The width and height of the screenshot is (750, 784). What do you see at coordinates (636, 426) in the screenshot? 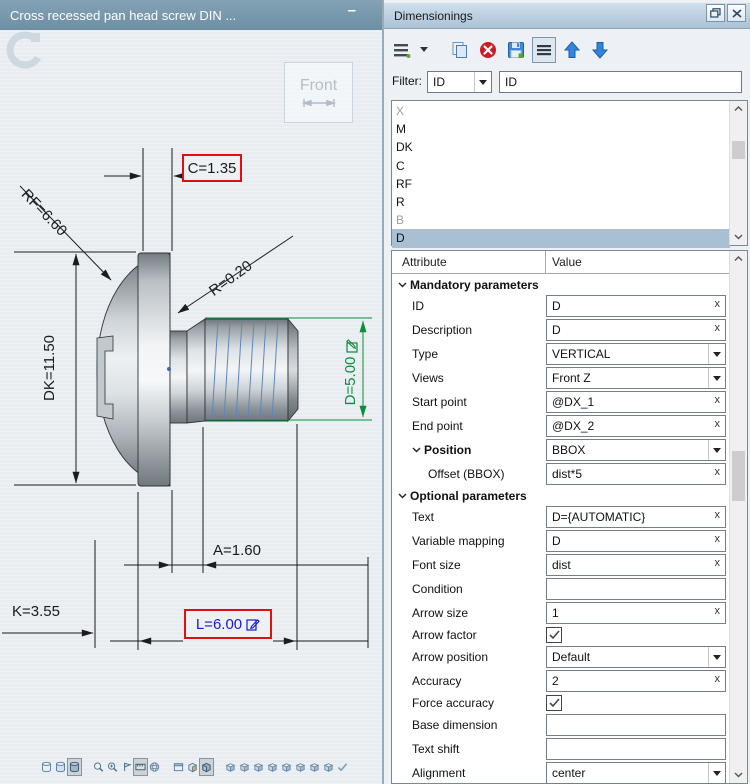
I see `value-input: @DX_2 x` at bounding box center [636, 426].